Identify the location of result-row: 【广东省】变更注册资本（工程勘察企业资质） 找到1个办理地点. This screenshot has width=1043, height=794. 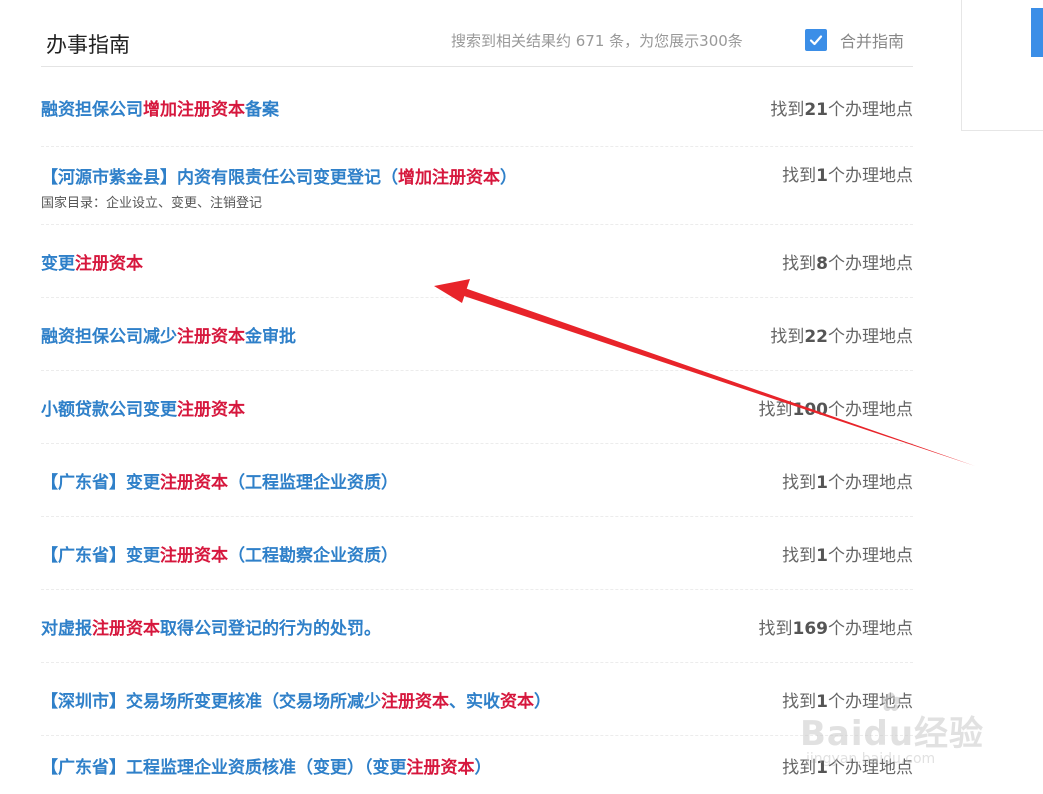
(477, 553).